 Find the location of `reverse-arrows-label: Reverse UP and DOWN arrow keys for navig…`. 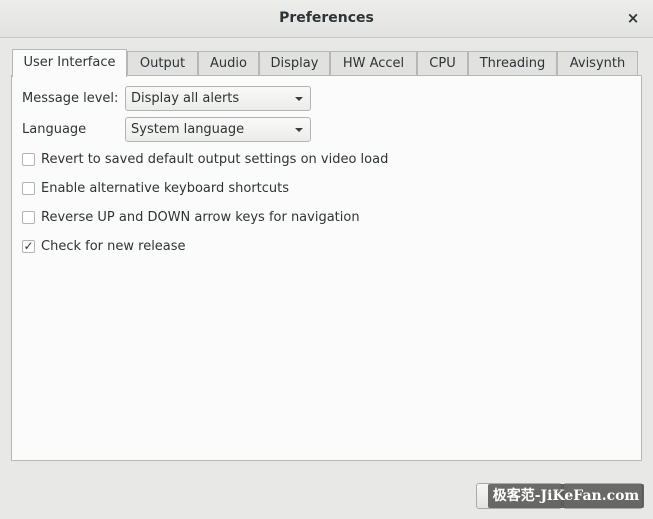

reverse-arrows-label: Reverse UP and DOWN arrow keys for navig… is located at coordinates (200, 217).